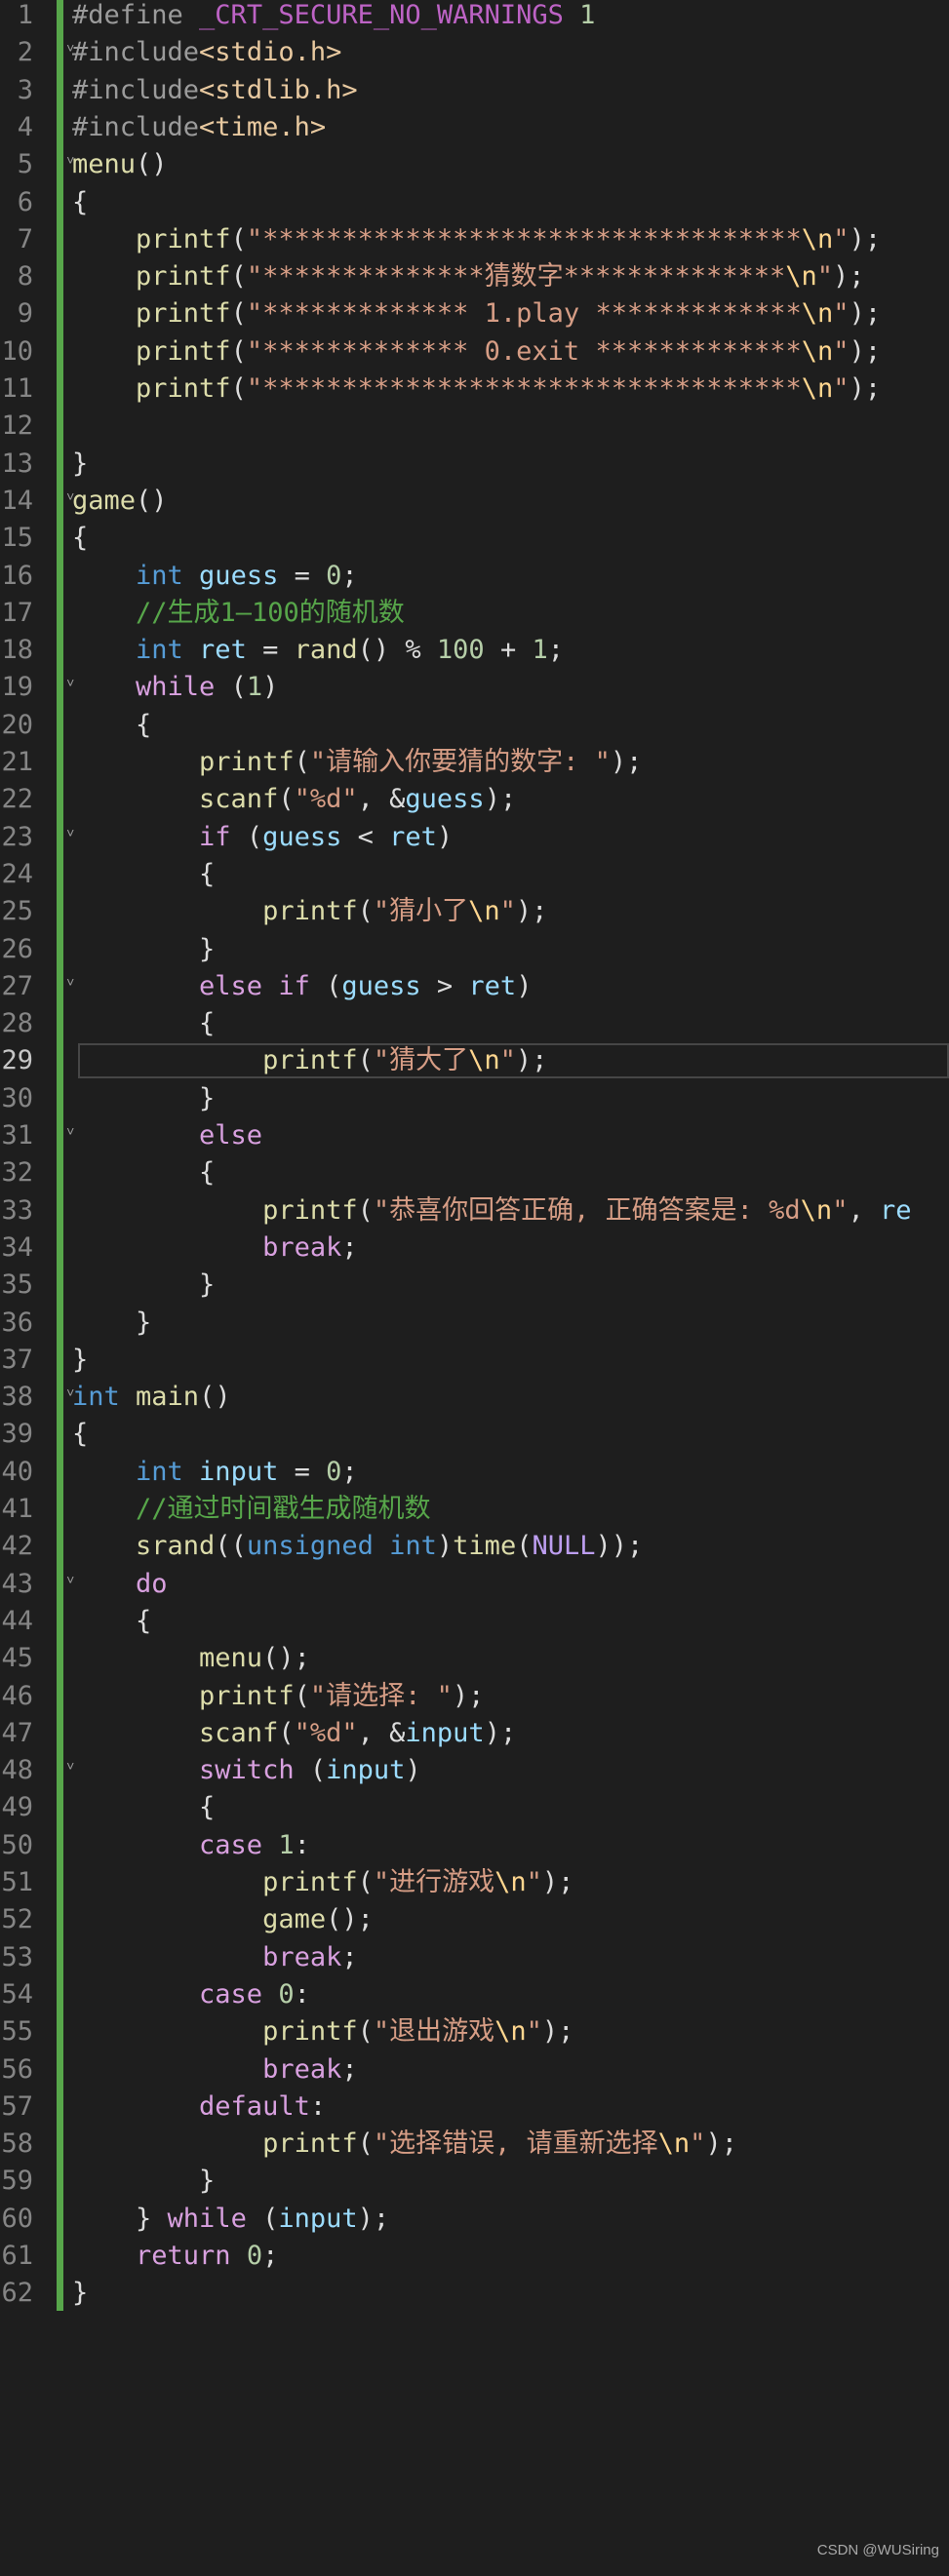 Image resolution: width=949 pixels, height=2576 pixels. What do you see at coordinates (191, 1994) in the screenshot?
I see `code-line: case 0:` at bounding box center [191, 1994].